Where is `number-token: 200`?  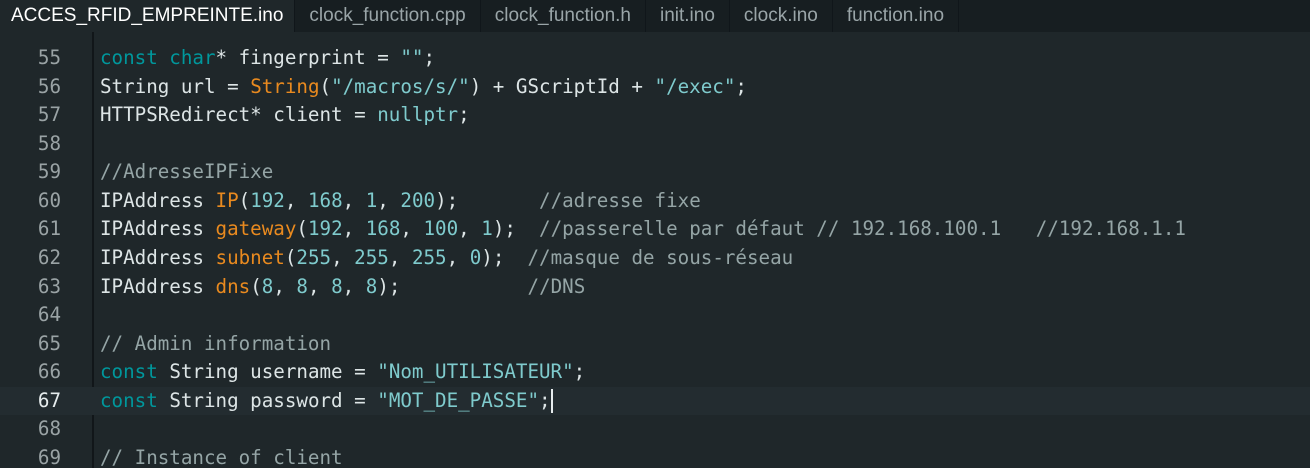
number-token: 200 is located at coordinates (418, 200).